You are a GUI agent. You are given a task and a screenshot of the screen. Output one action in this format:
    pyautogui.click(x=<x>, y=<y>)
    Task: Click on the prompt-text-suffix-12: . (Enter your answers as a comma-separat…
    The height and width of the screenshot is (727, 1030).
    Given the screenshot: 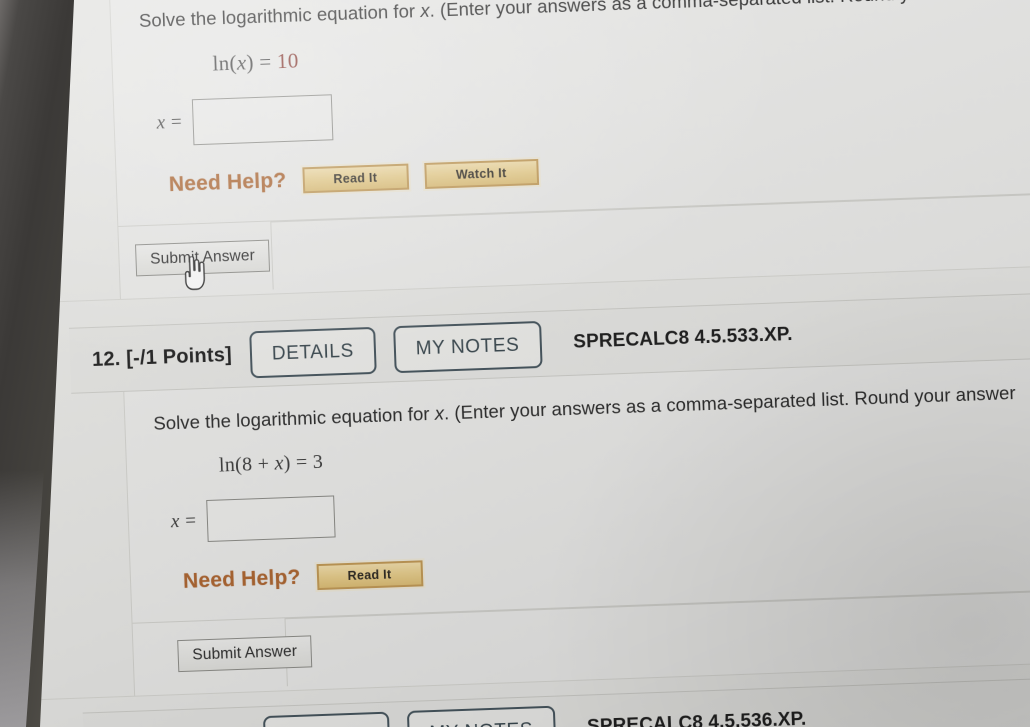 What is the action you would take?
    pyautogui.click(x=729, y=403)
    